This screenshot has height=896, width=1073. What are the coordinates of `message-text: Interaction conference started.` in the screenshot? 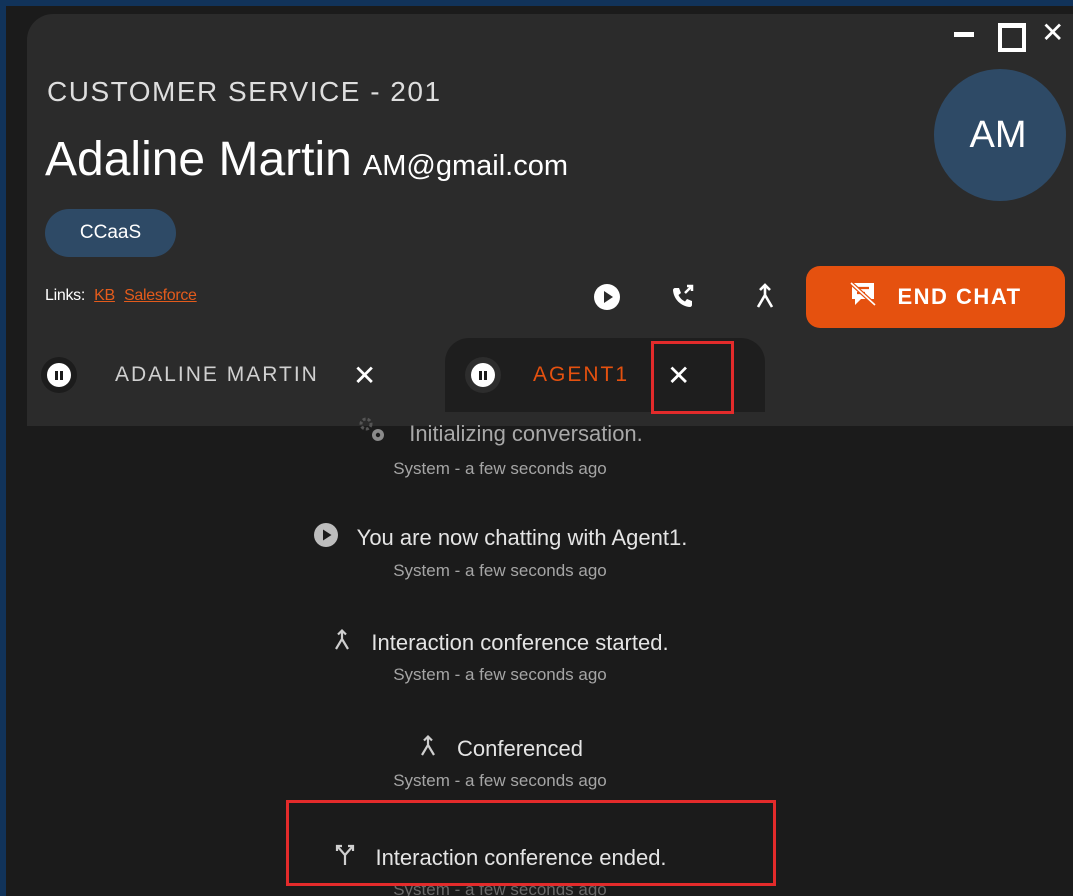 It's located at (520, 642).